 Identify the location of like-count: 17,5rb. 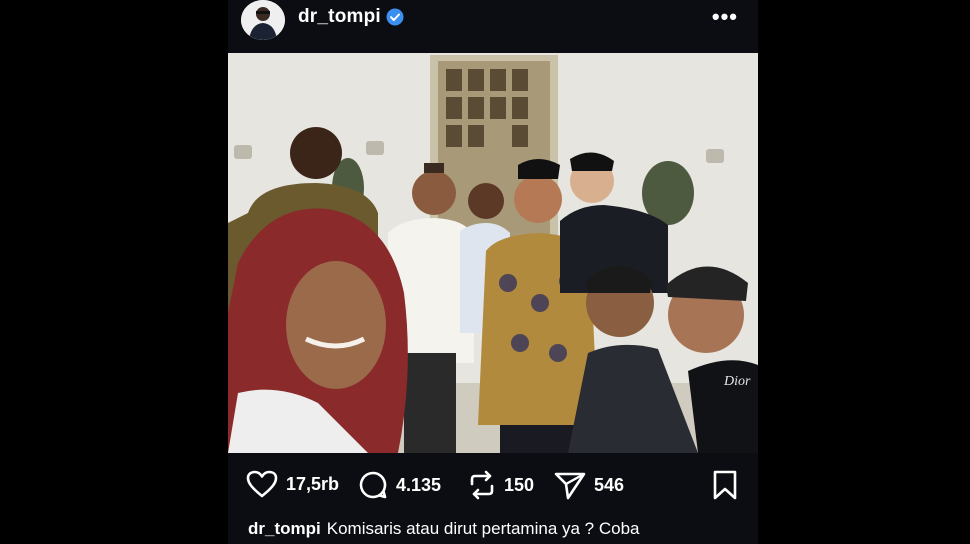
(313, 483).